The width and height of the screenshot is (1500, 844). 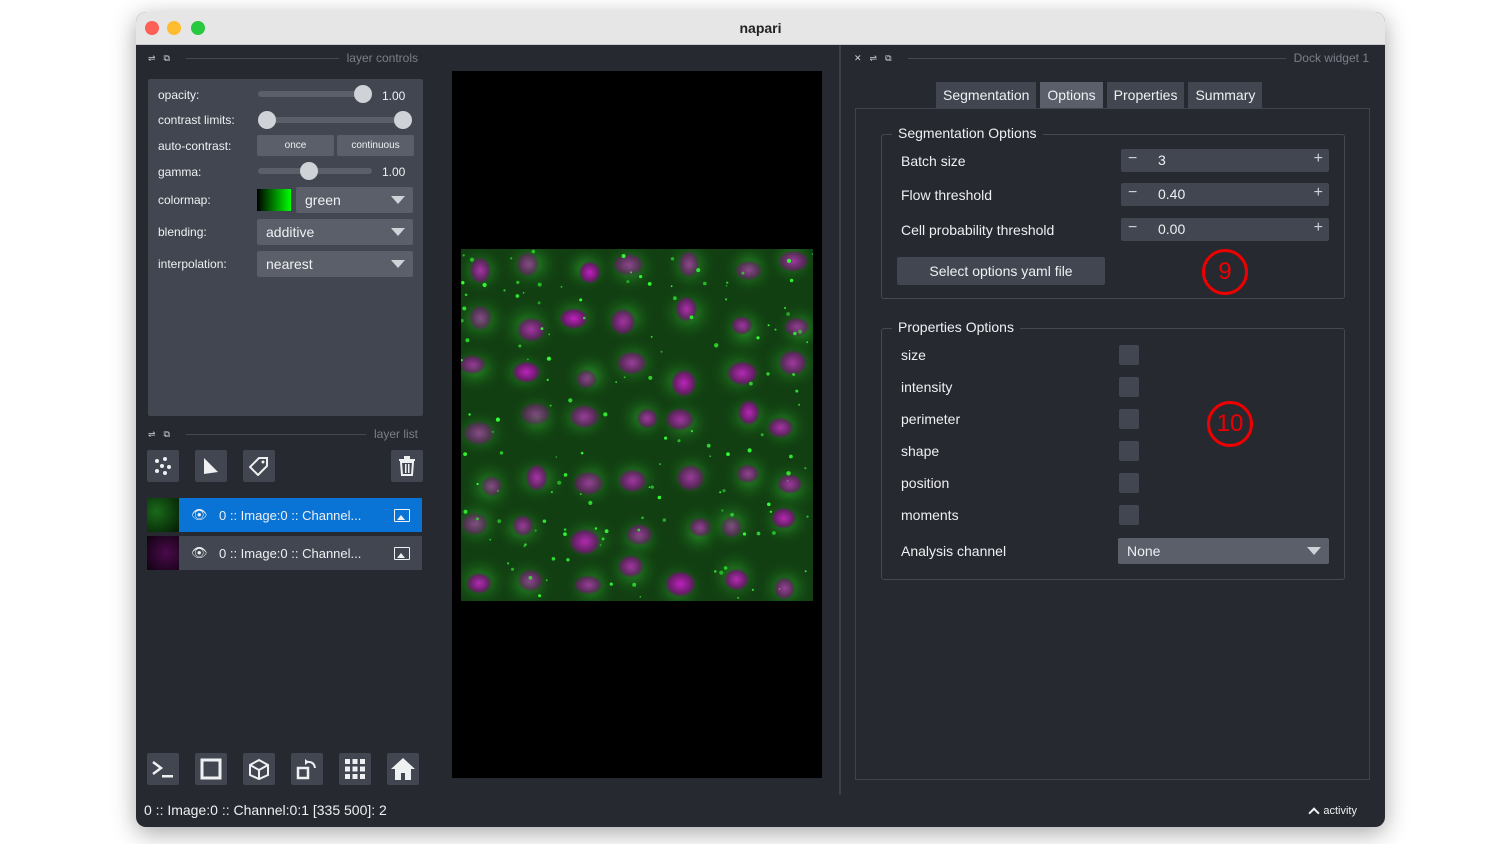 What do you see at coordinates (211, 466) in the screenshot?
I see `new-shapes-layer-button` at bounding box center [211, 466].